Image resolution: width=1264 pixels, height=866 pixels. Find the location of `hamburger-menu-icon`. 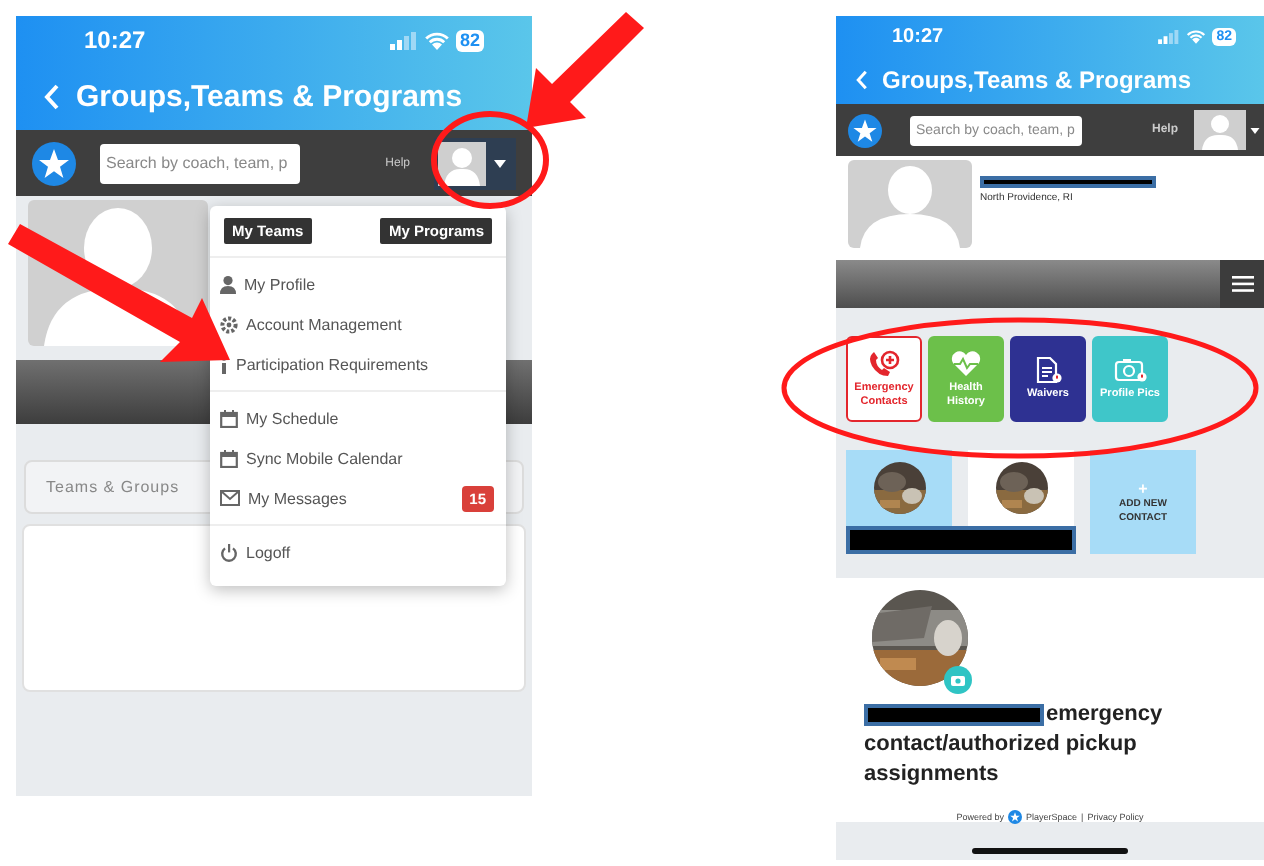

hamburger-menu-icon is located at coordinates (1242, 284).